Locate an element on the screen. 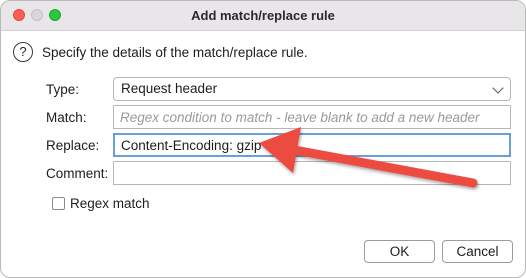 The image size is (526, 278). type-select: Request header is located at coordinates (312, 89).